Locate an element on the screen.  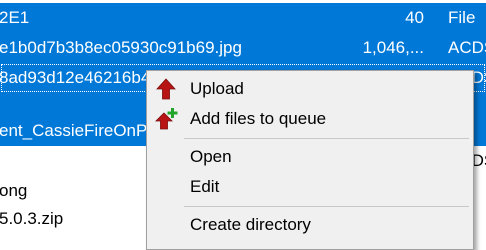
menu-item-label: Edit is located at coordinates (205, 186).